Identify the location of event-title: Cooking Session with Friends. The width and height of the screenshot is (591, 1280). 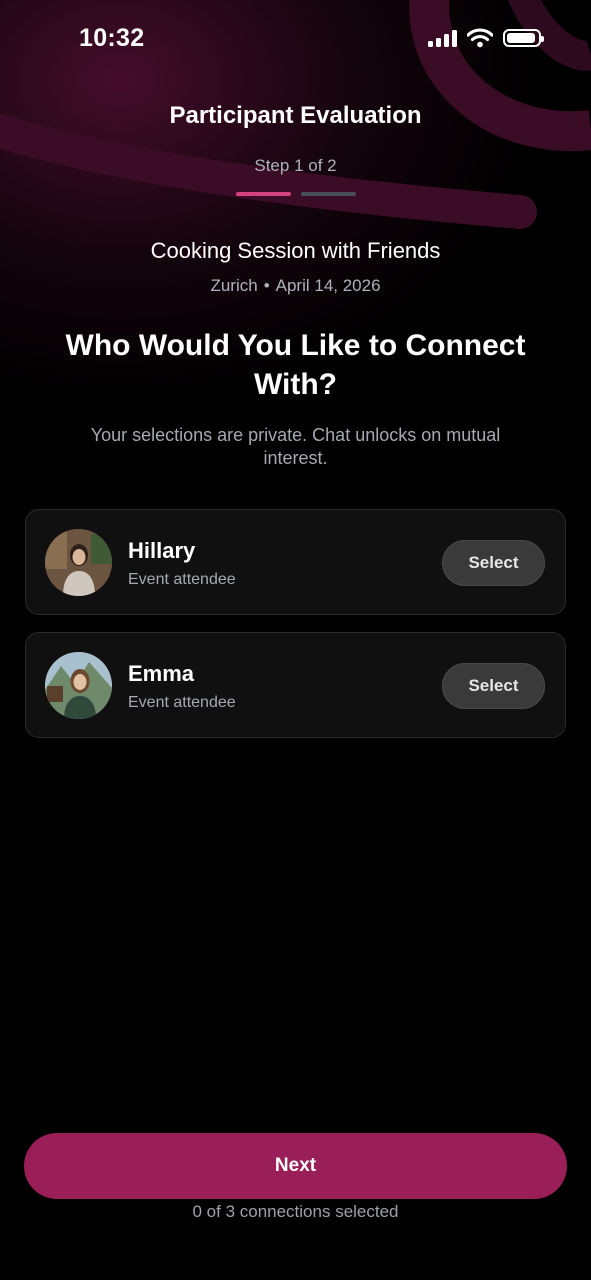
(295, 250).